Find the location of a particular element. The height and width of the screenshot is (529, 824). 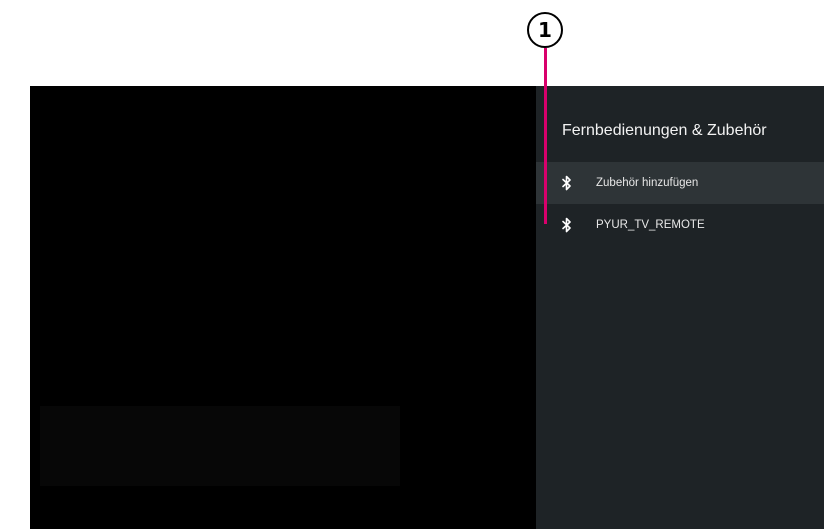

callout-number: 1 is located at coordinates (545, 30).